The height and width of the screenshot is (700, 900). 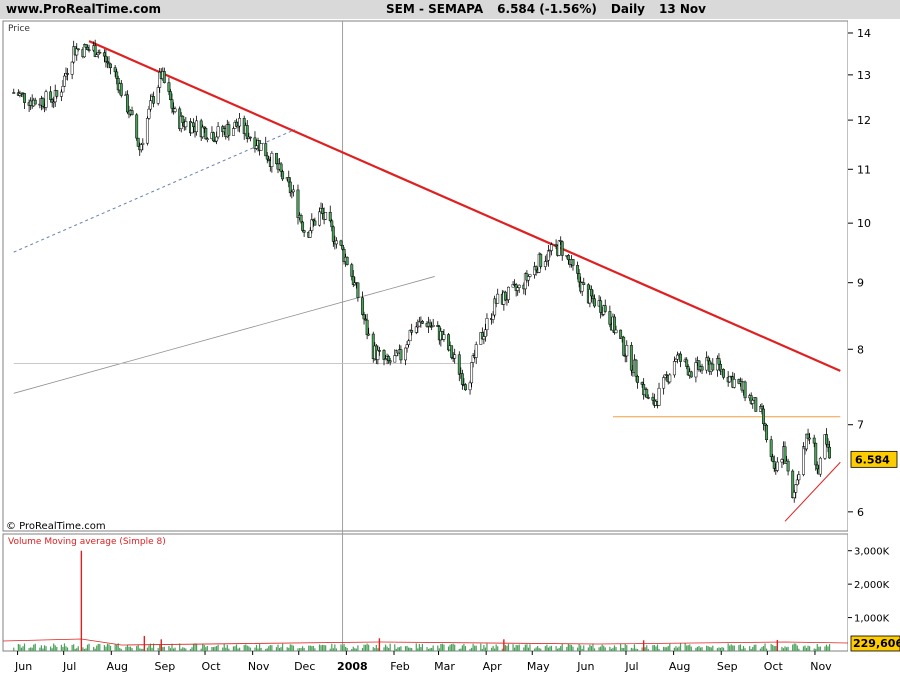 I want to click on x-axis-label: Oct, so click(x=212, y=666).